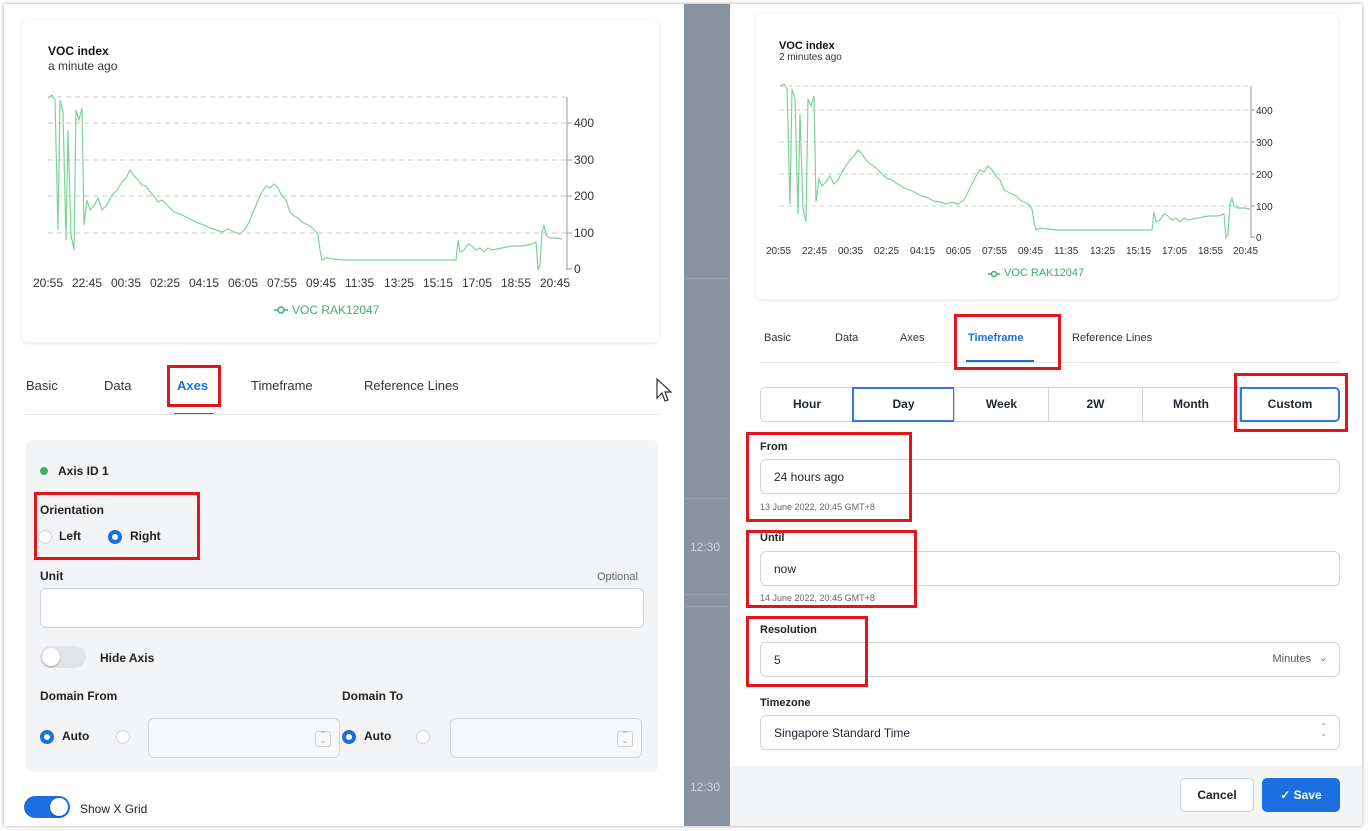 The height and width of the screenshot is (831, 1368). I want to click on x-tick-label: 00:35, so click(126, 283).